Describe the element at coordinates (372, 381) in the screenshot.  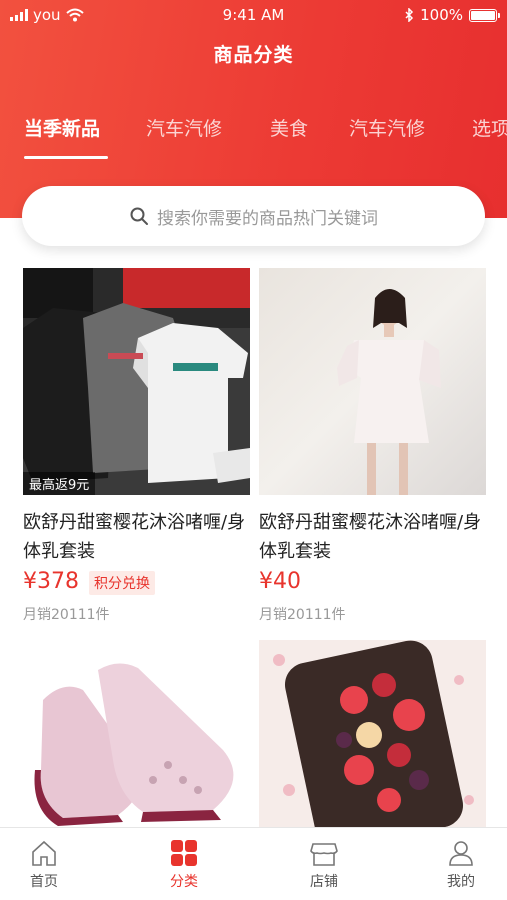
I see `product-image-dress` at that location.